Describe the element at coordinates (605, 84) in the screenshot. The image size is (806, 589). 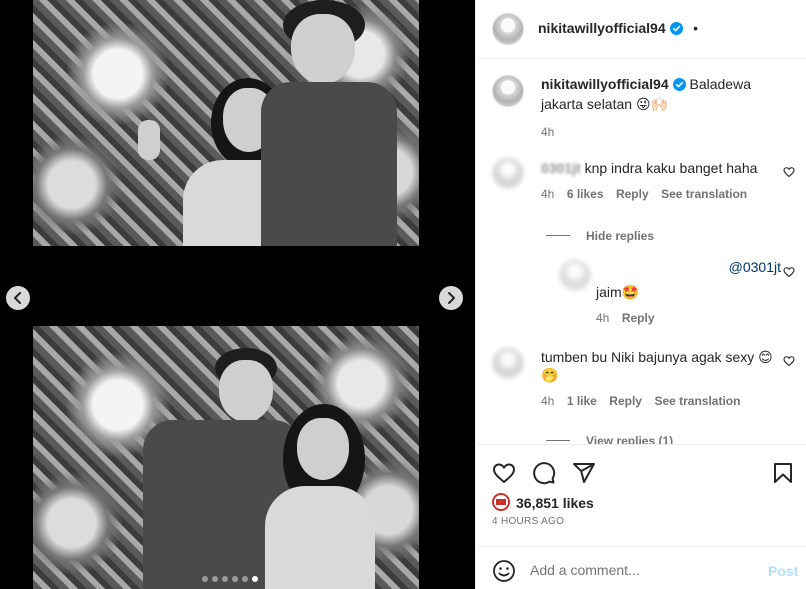
I see `caption-username: nikitawillyofficial94` at that location.